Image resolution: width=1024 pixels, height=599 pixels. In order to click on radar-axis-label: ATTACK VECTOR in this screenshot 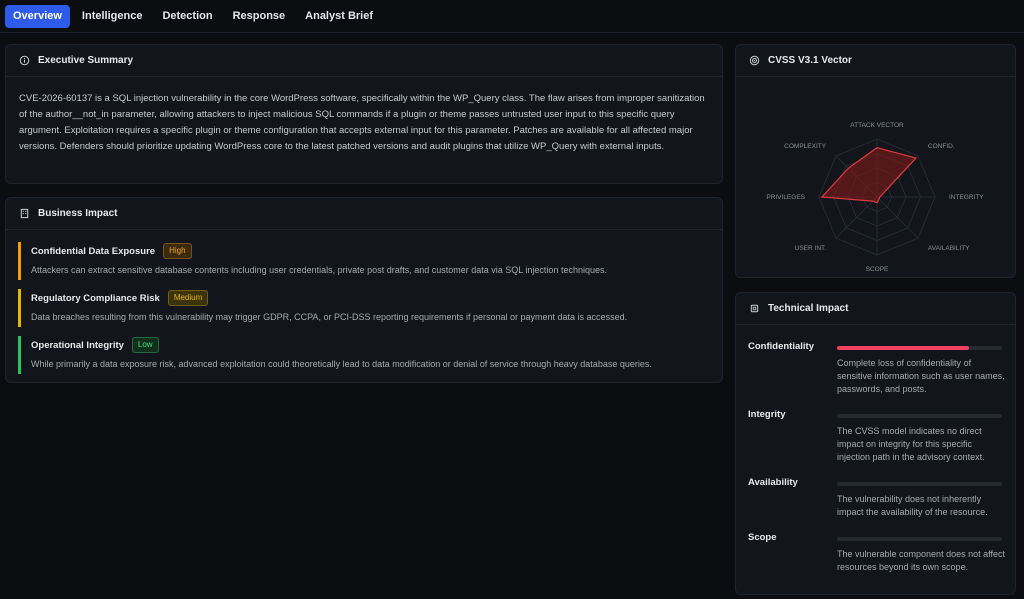, I will do `click(877, 125)`.